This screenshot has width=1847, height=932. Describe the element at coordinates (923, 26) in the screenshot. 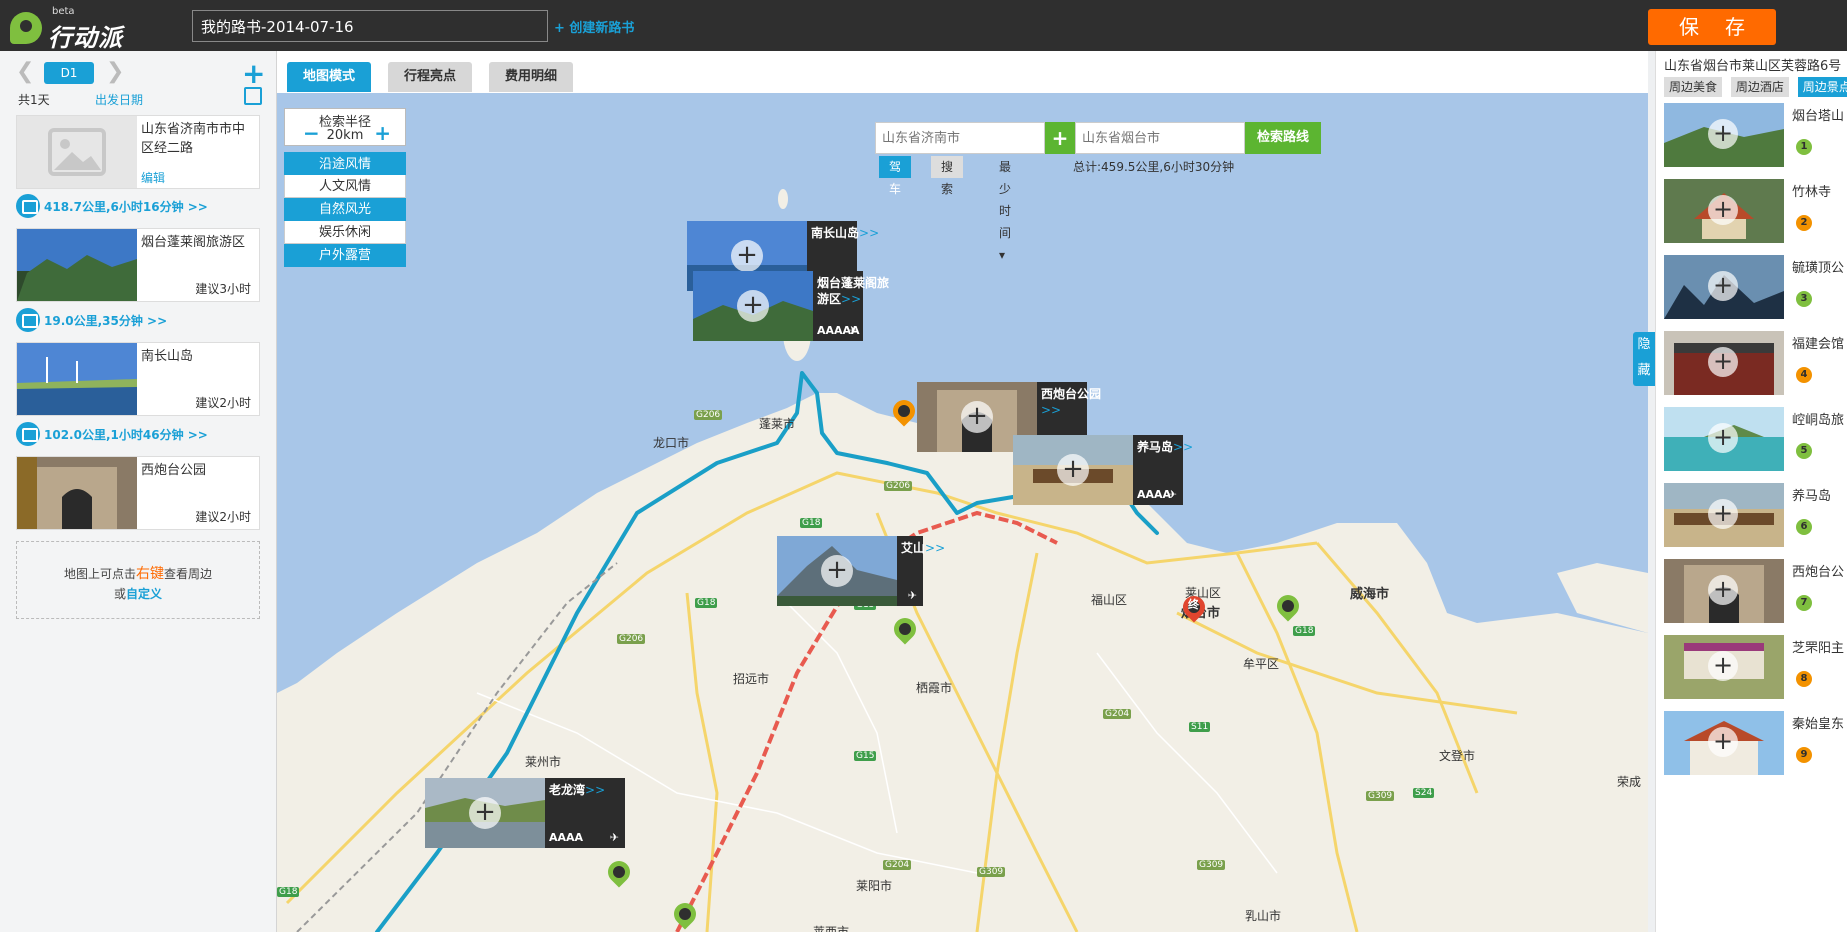

I see `top-bar: beta 行动派 + 创建新路书 保存` at that location.